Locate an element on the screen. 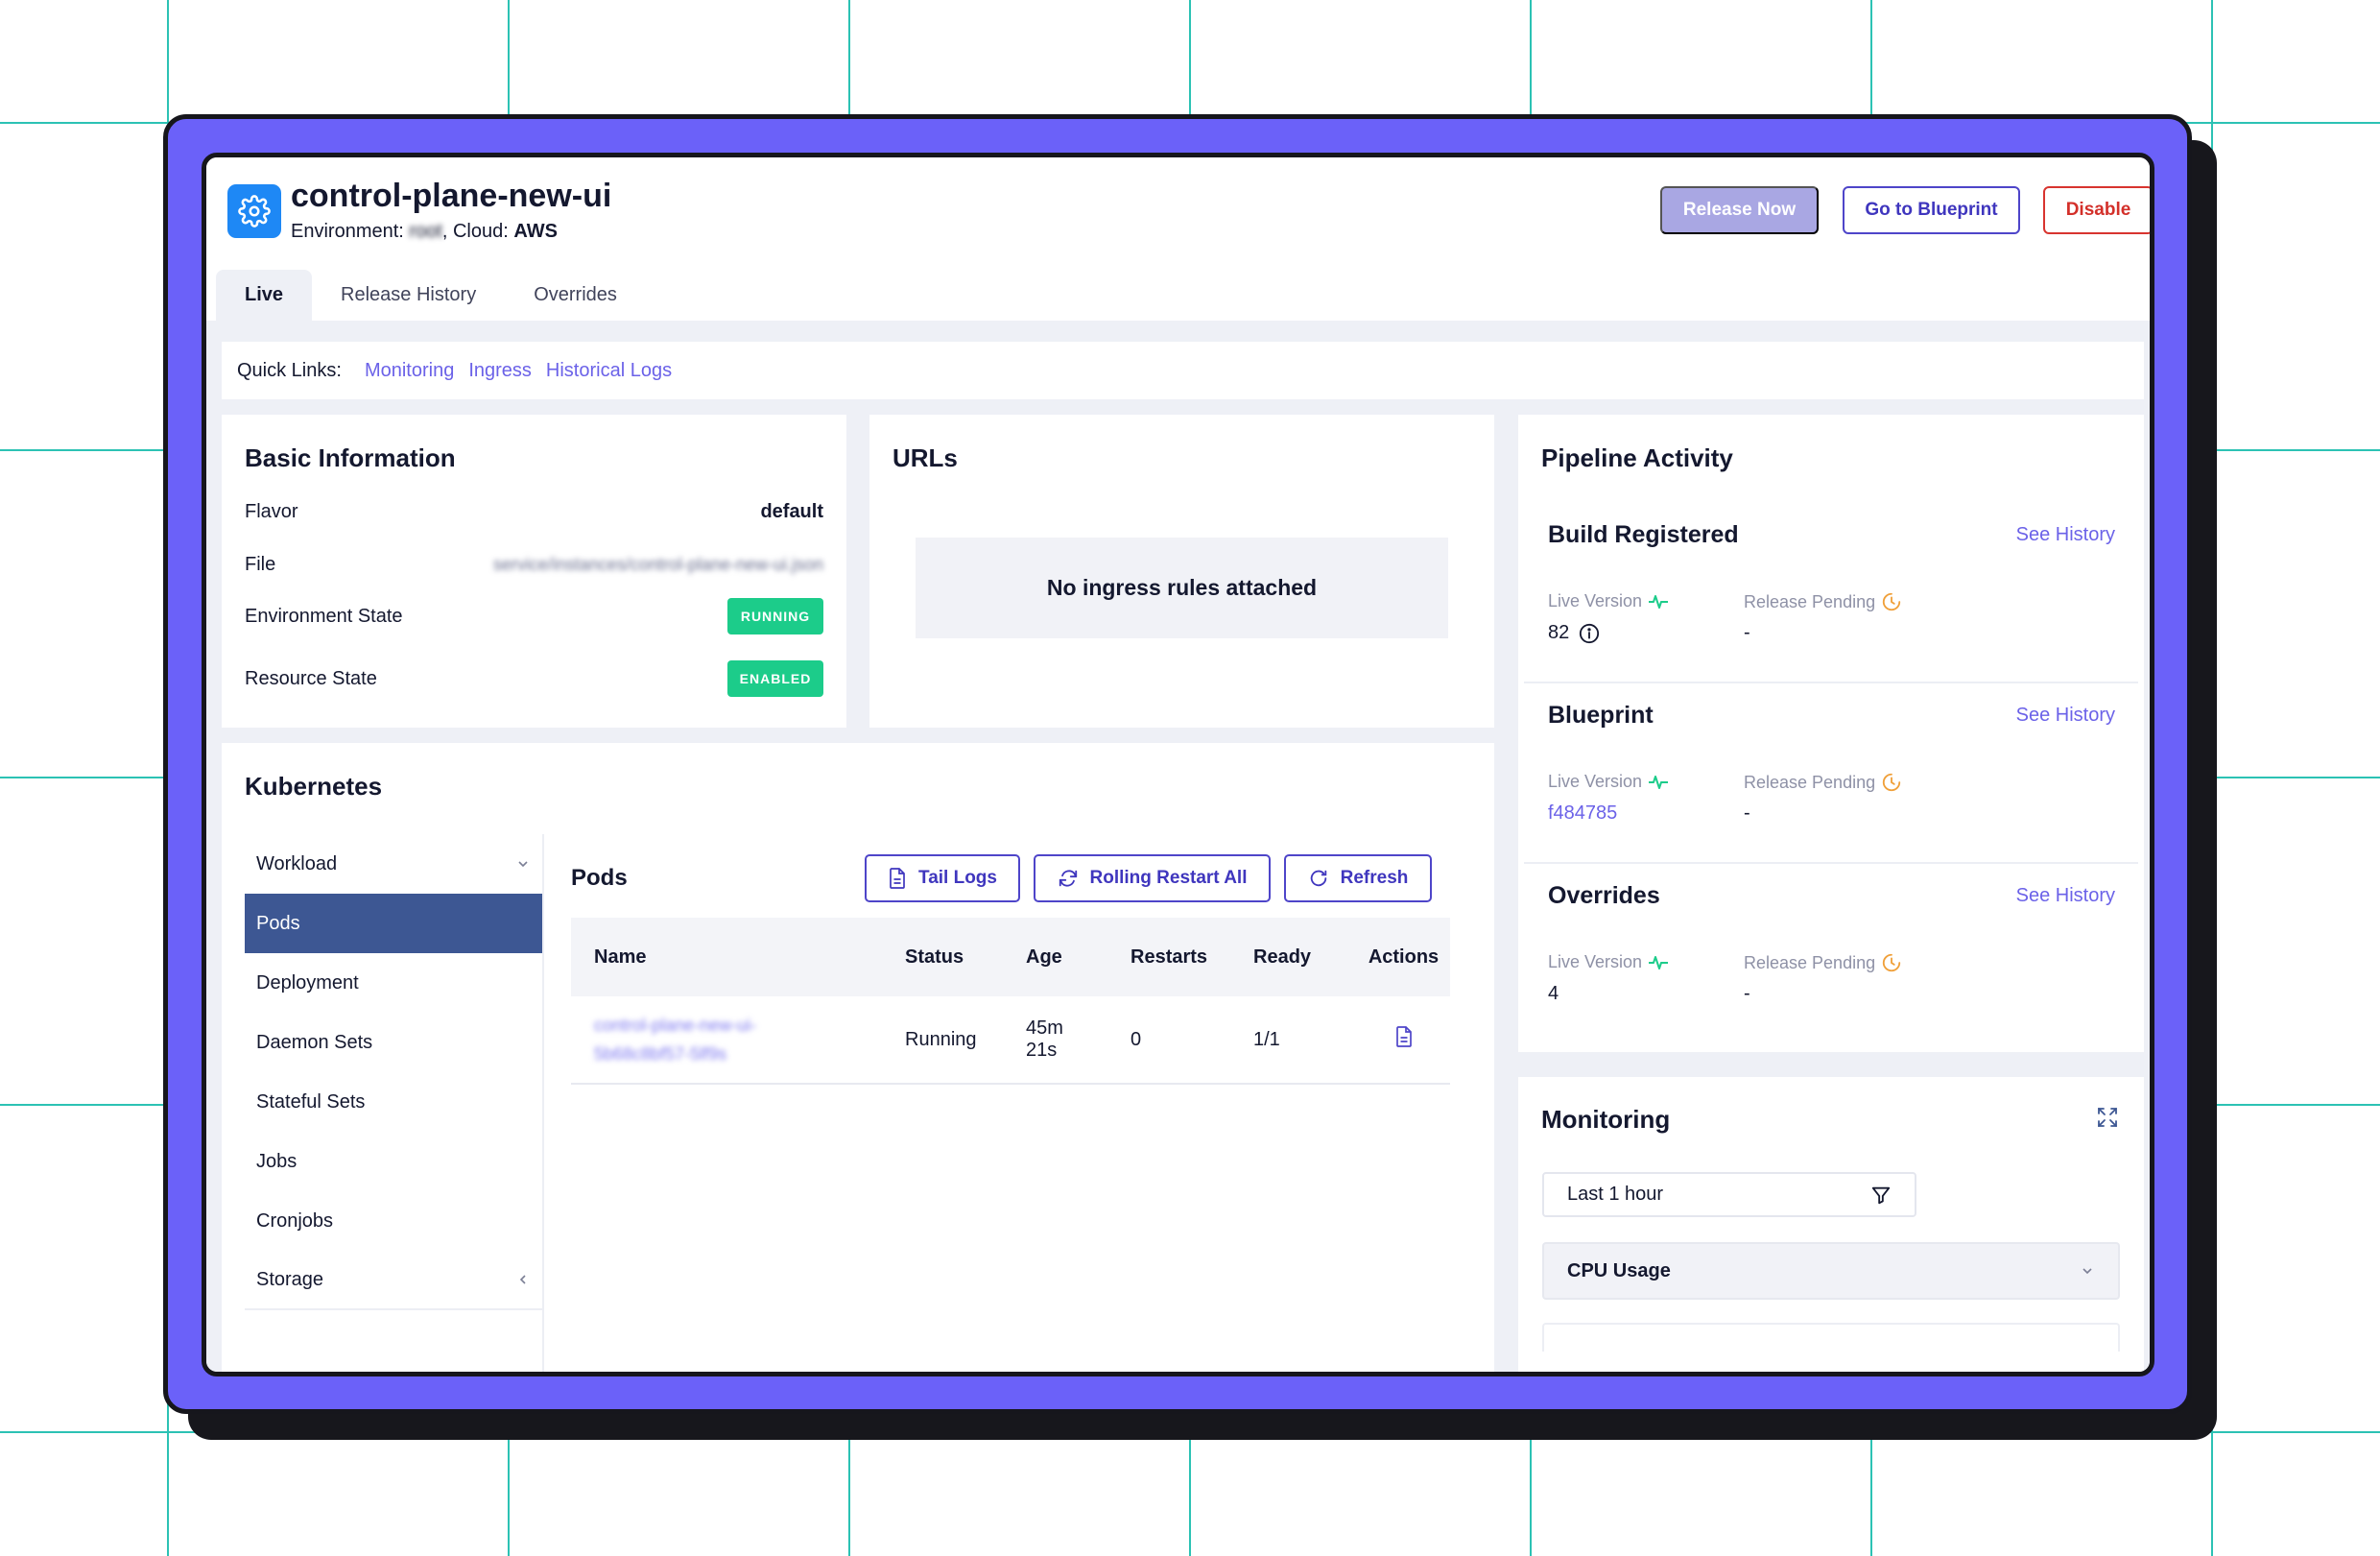 This screenshot has height=1556, width=2380. refresh-button: Refresh is located at coordinates (1358, 878).